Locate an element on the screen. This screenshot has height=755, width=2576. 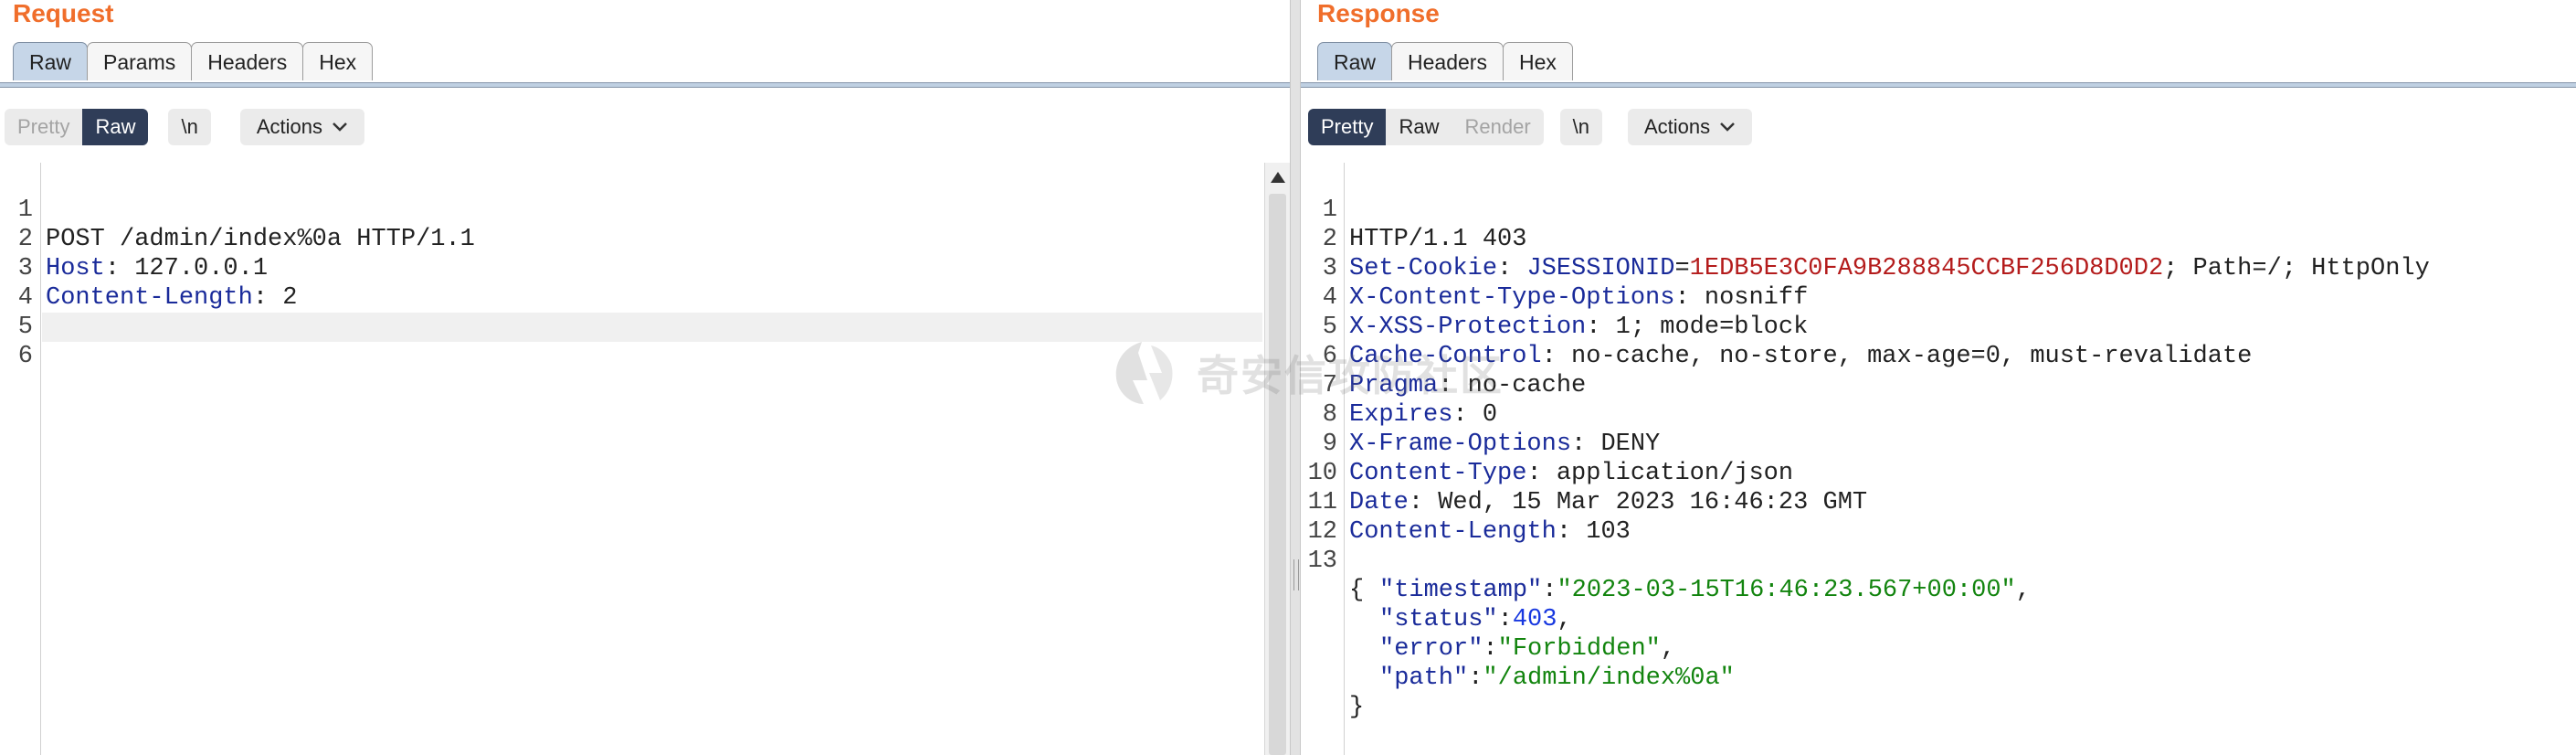
request-line: 5 is located at coordinates (645, 312).